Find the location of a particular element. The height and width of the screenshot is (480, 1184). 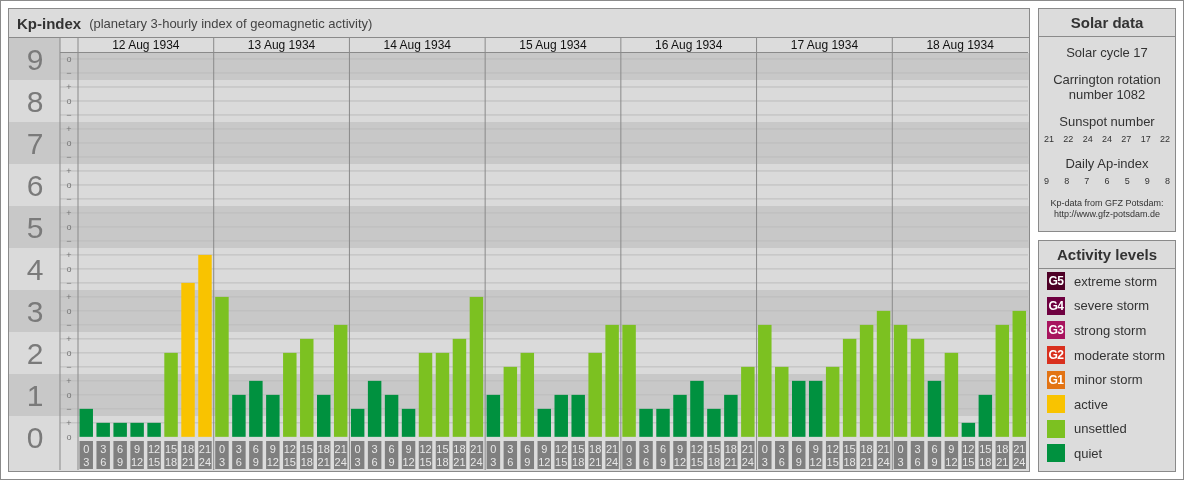

level-label: moderate storm is located at coordinates (1120, 355).